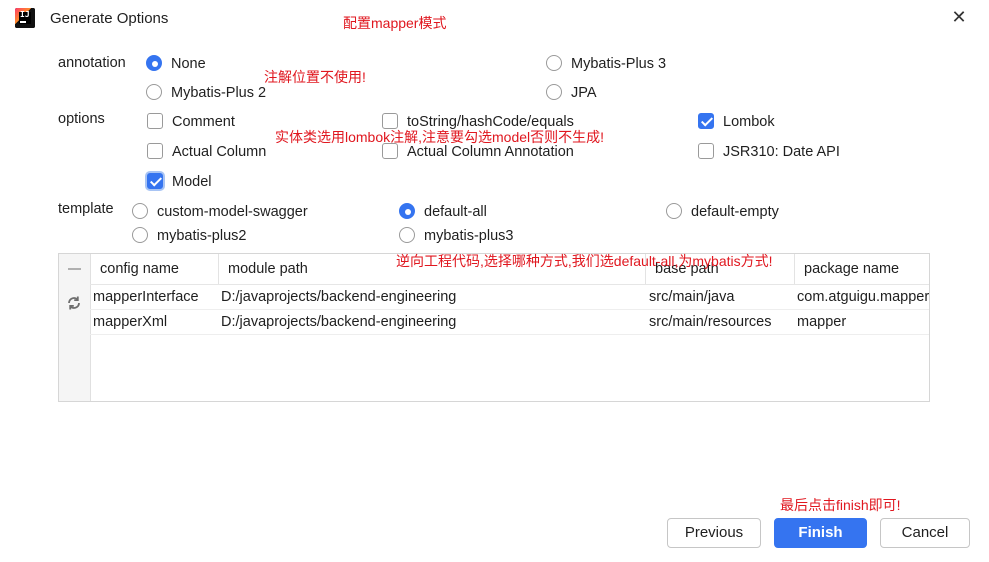 Image resolution: width=989 pixels, height=562 pixels. What do you see at coordinates (781, 152) in the screenshot?
I see `checkbox-jsr310-label: JSR310: Date API` at bounding box center [781, 152].